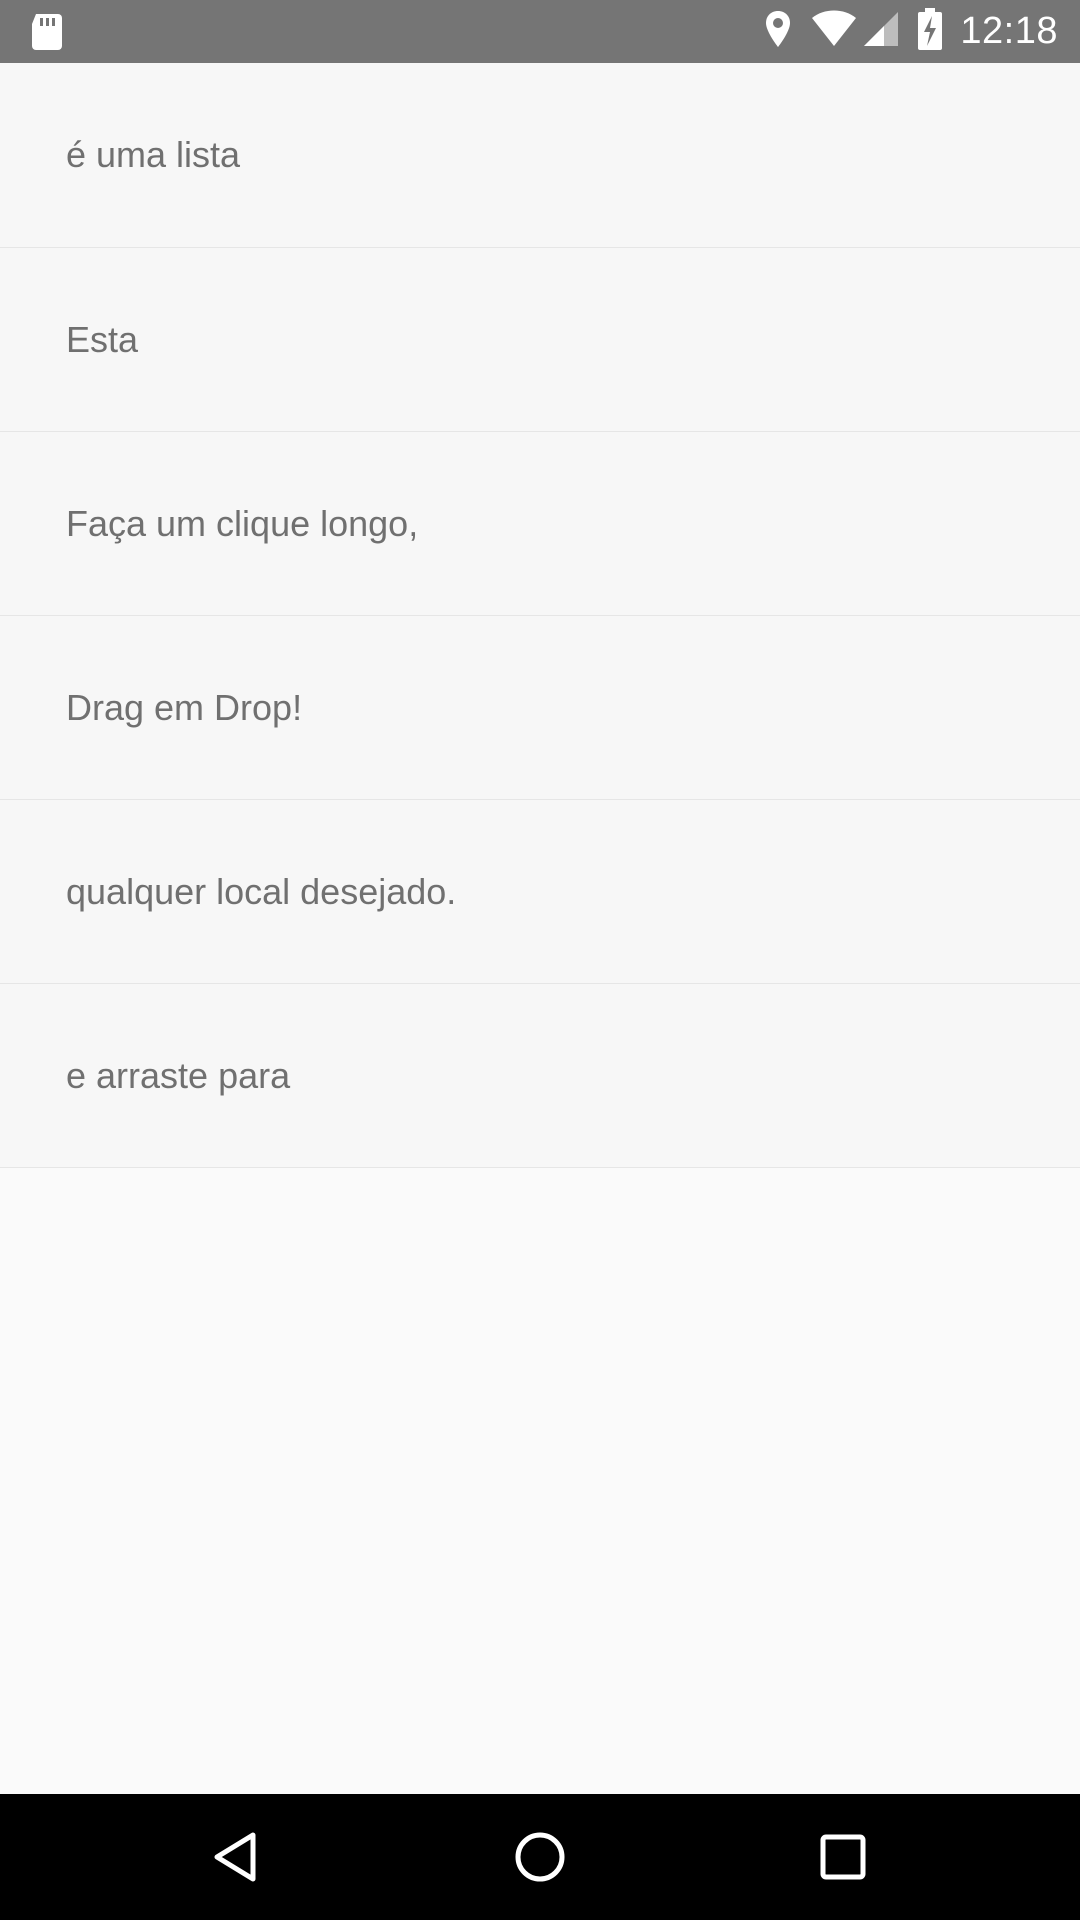 This screenshot has width=1080, height=1920. Describe the element at coordinates (540, 1076) in the screenshot. I see `list-item: e arraste para` at that location.